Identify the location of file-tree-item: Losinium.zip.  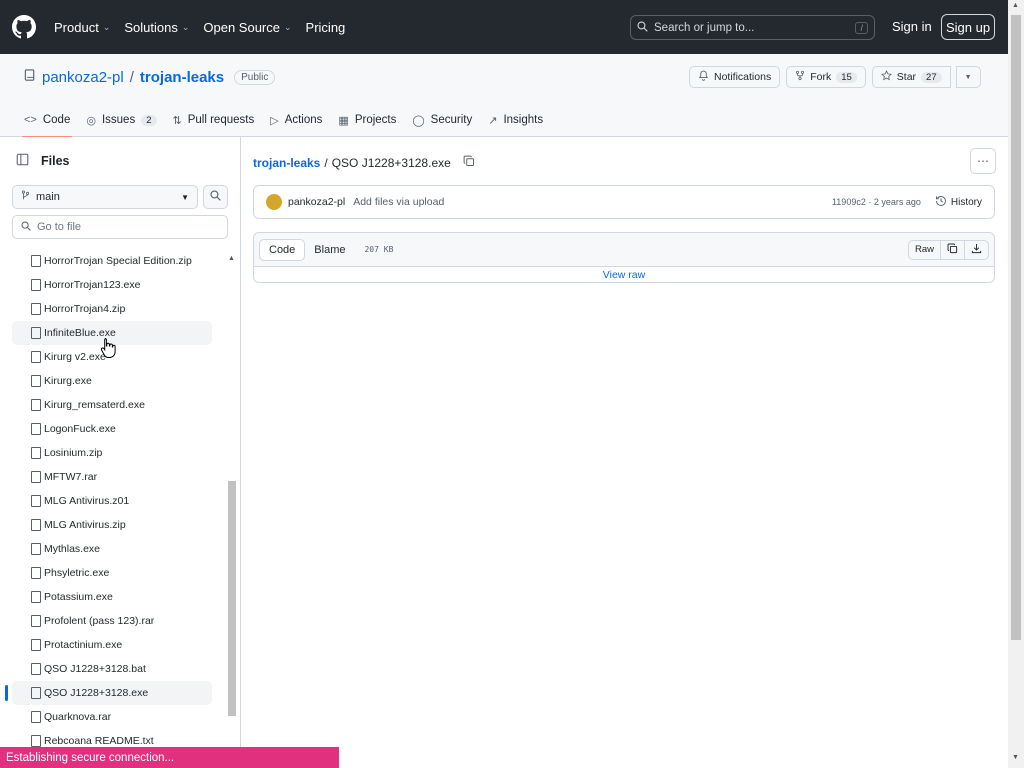
(112, 453).